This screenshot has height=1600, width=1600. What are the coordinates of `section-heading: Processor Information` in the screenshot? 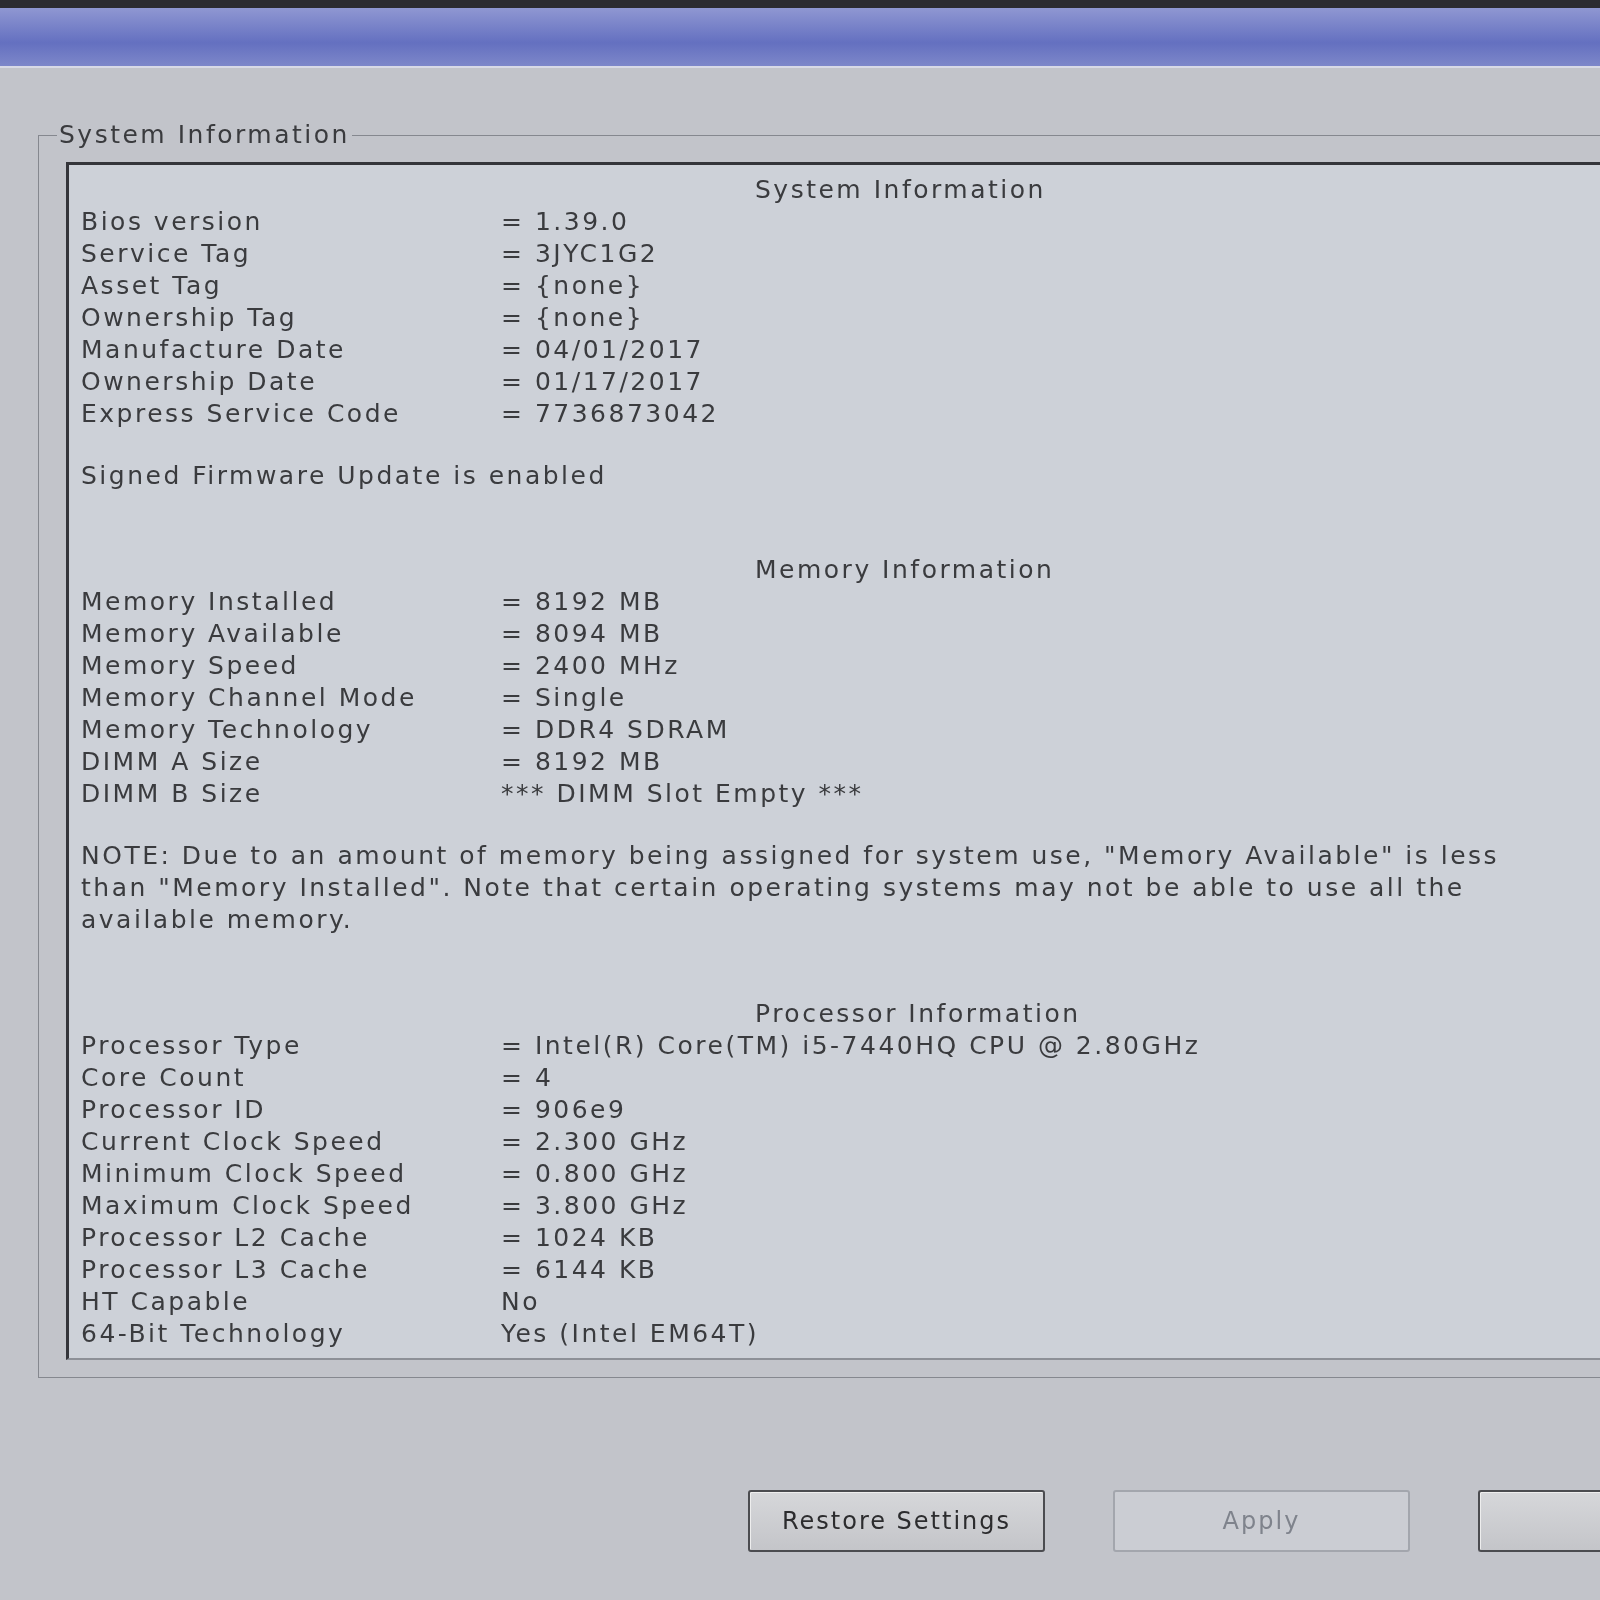 It's located at (918, 1013).